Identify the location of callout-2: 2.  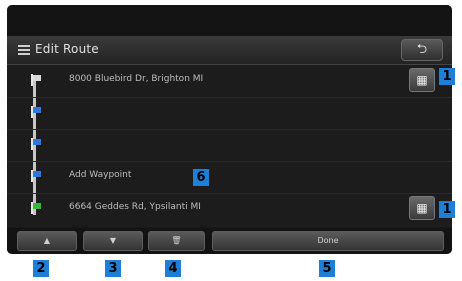
(41, 268).